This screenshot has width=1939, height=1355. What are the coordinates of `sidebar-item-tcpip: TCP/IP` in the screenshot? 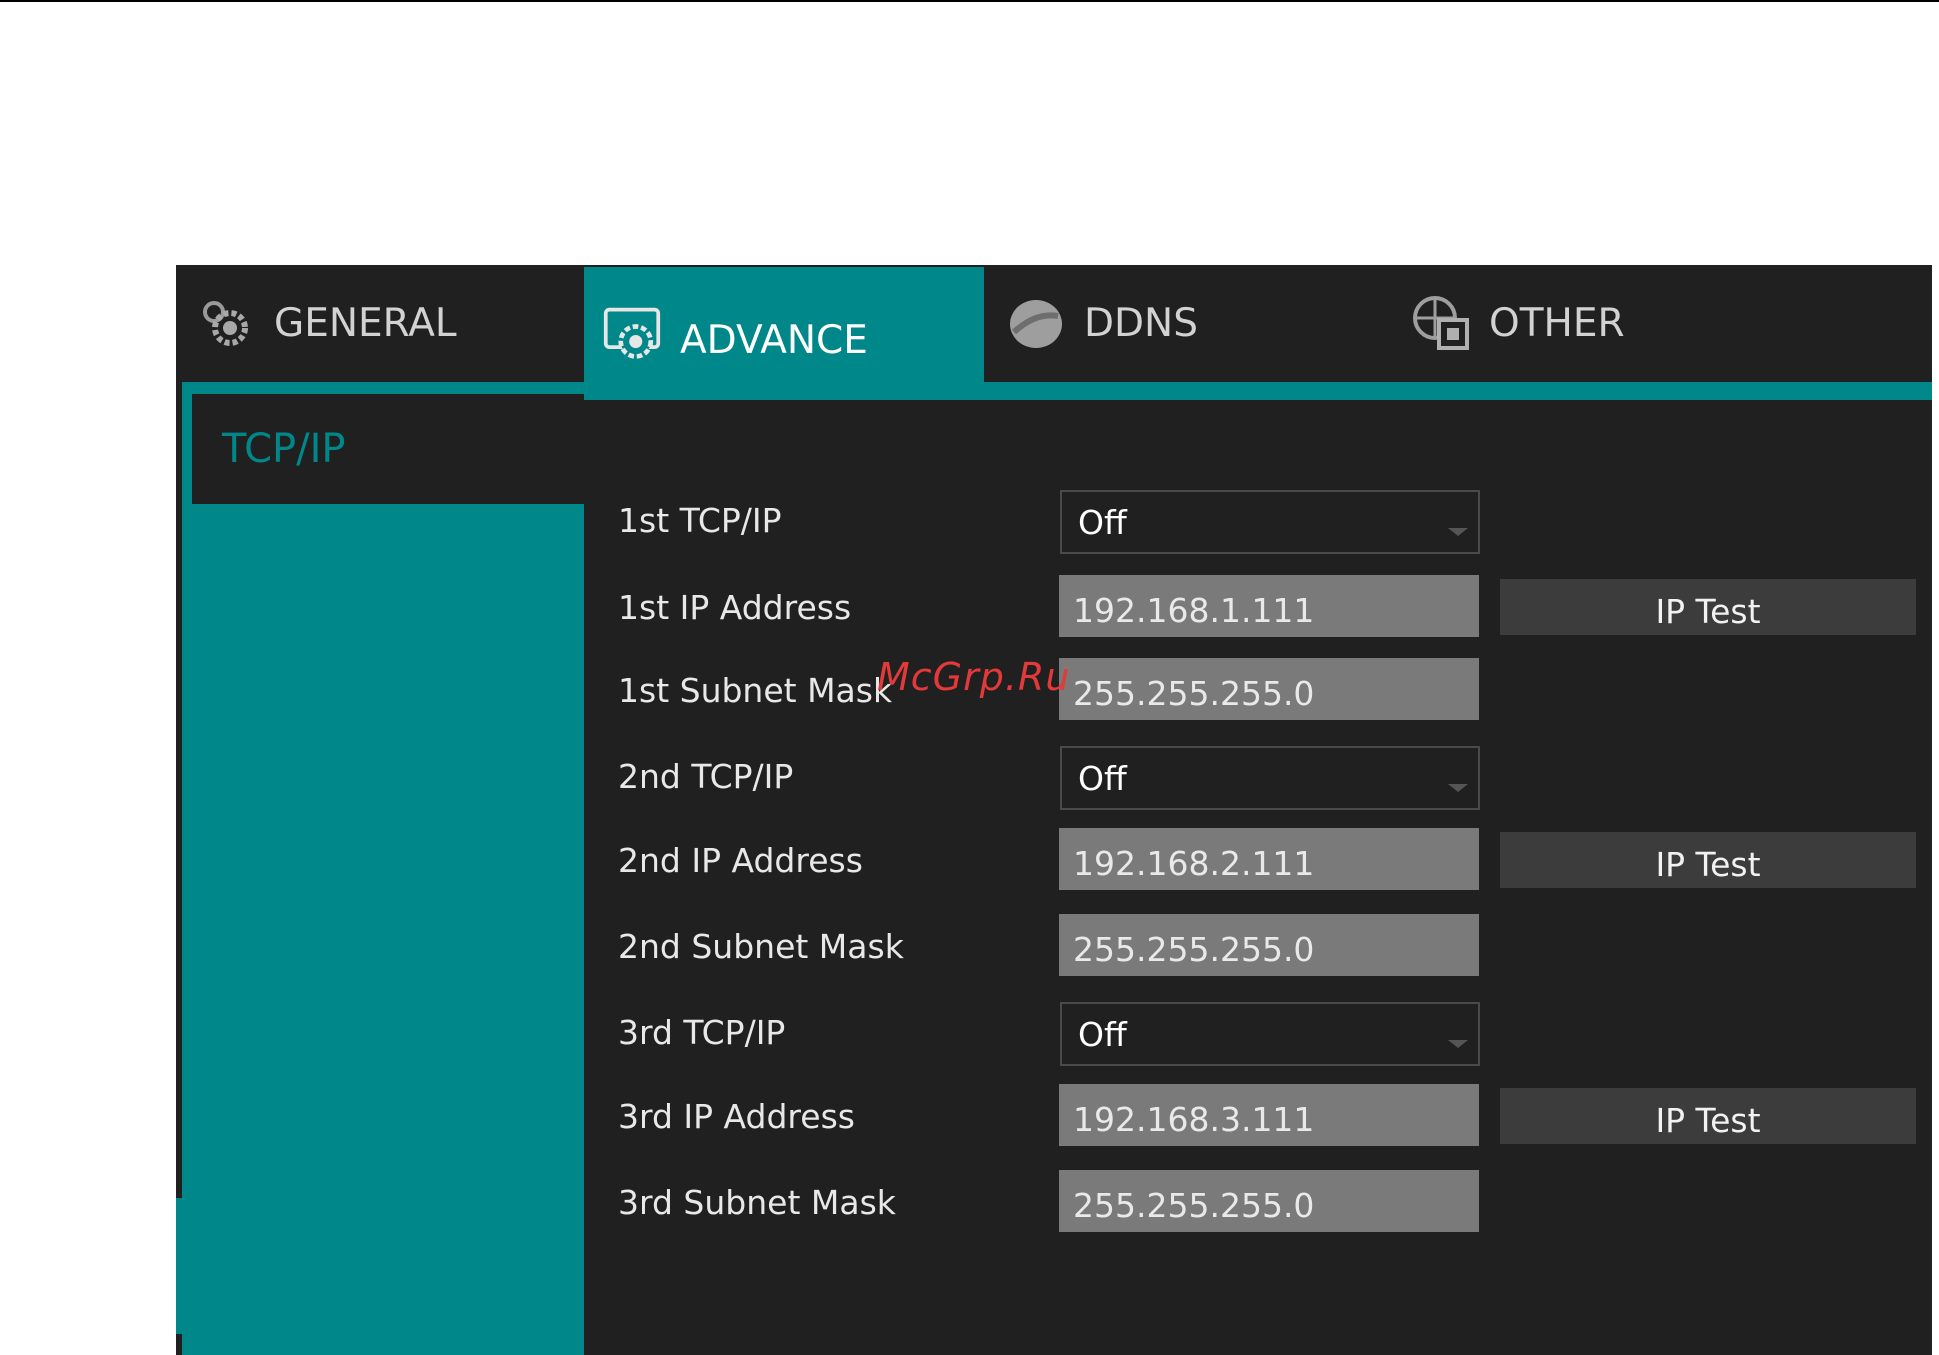 It's located at (388, 449).